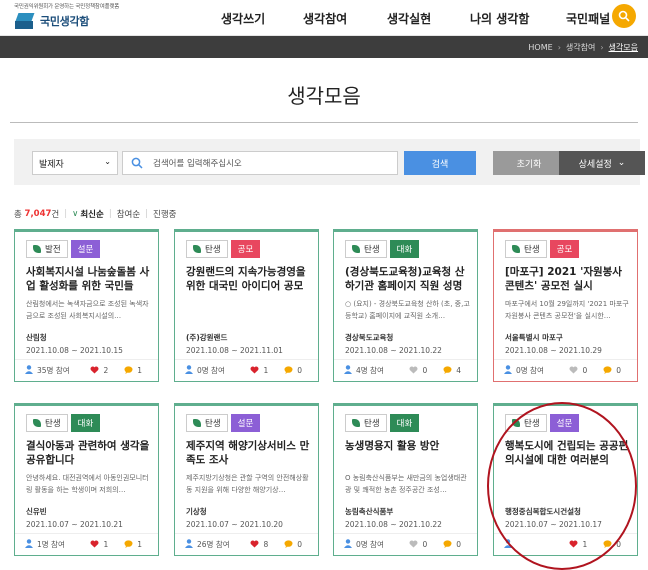  I want to click on comment-count: 0, so click(612, 370).